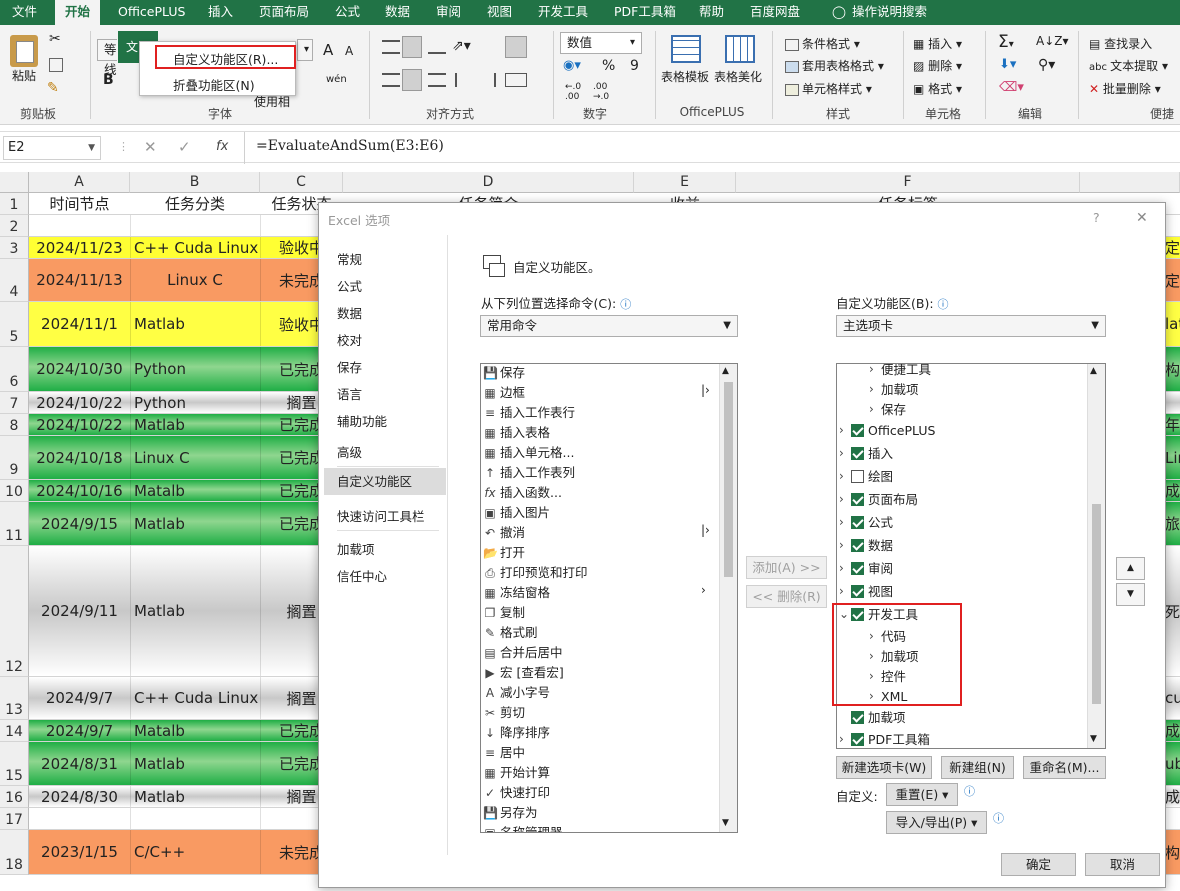  Describe the element at coordinates (522, 653) in the screenshot. I see `command-item: ▤ 合并后居中` at that location.